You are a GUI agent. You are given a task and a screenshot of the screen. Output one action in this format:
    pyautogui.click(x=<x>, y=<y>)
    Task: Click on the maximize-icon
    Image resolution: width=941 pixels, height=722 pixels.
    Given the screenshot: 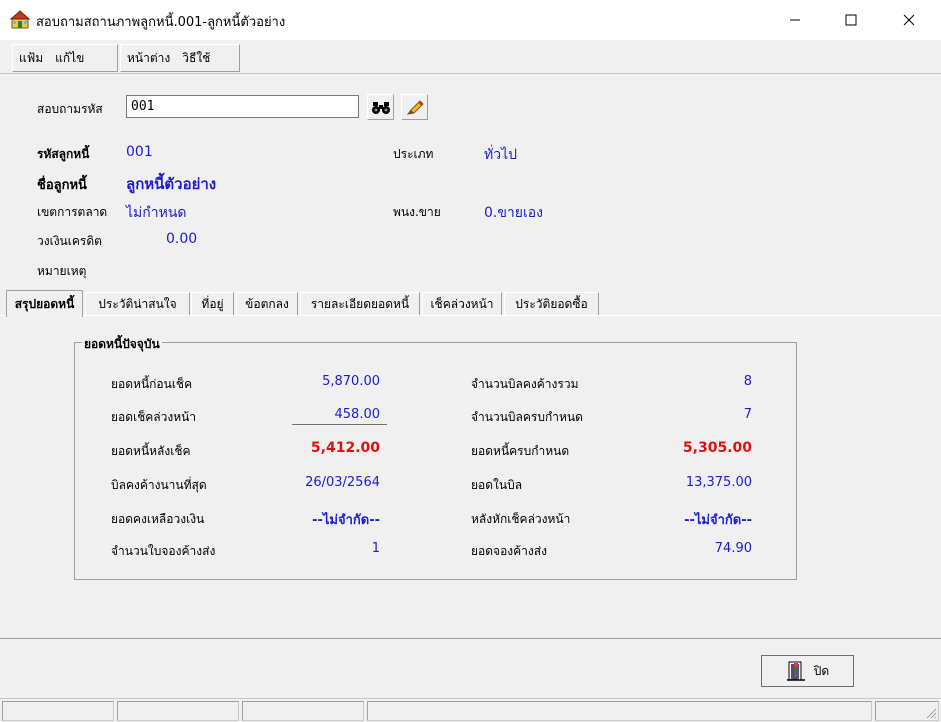 What is the action you would take?
    pyautogui.click(x=851, y=20)
    